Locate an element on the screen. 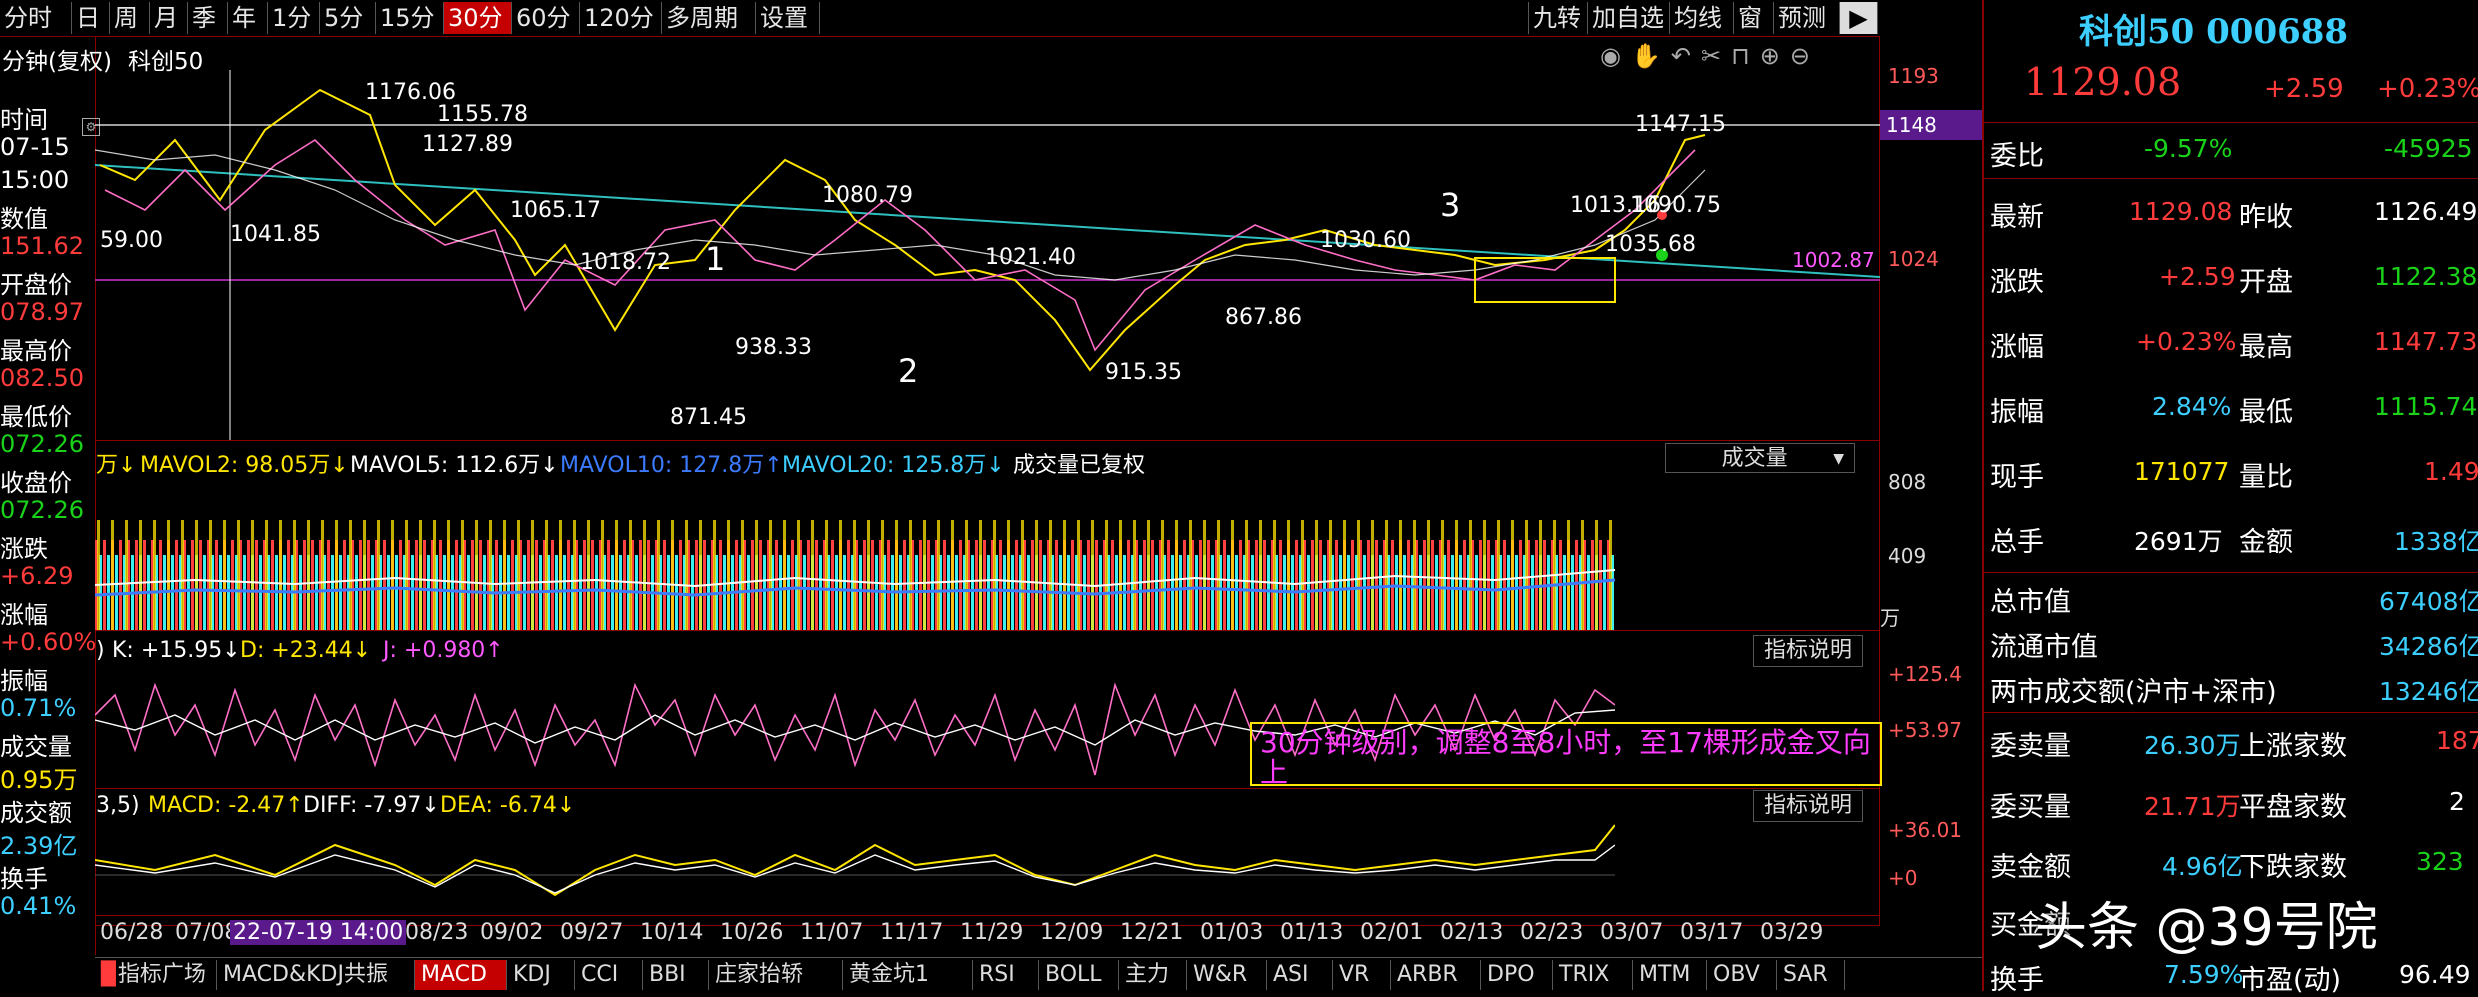 This screenshot has width=2478, height=997. tab-bbi: BBI is located at coordinates (676, 975).